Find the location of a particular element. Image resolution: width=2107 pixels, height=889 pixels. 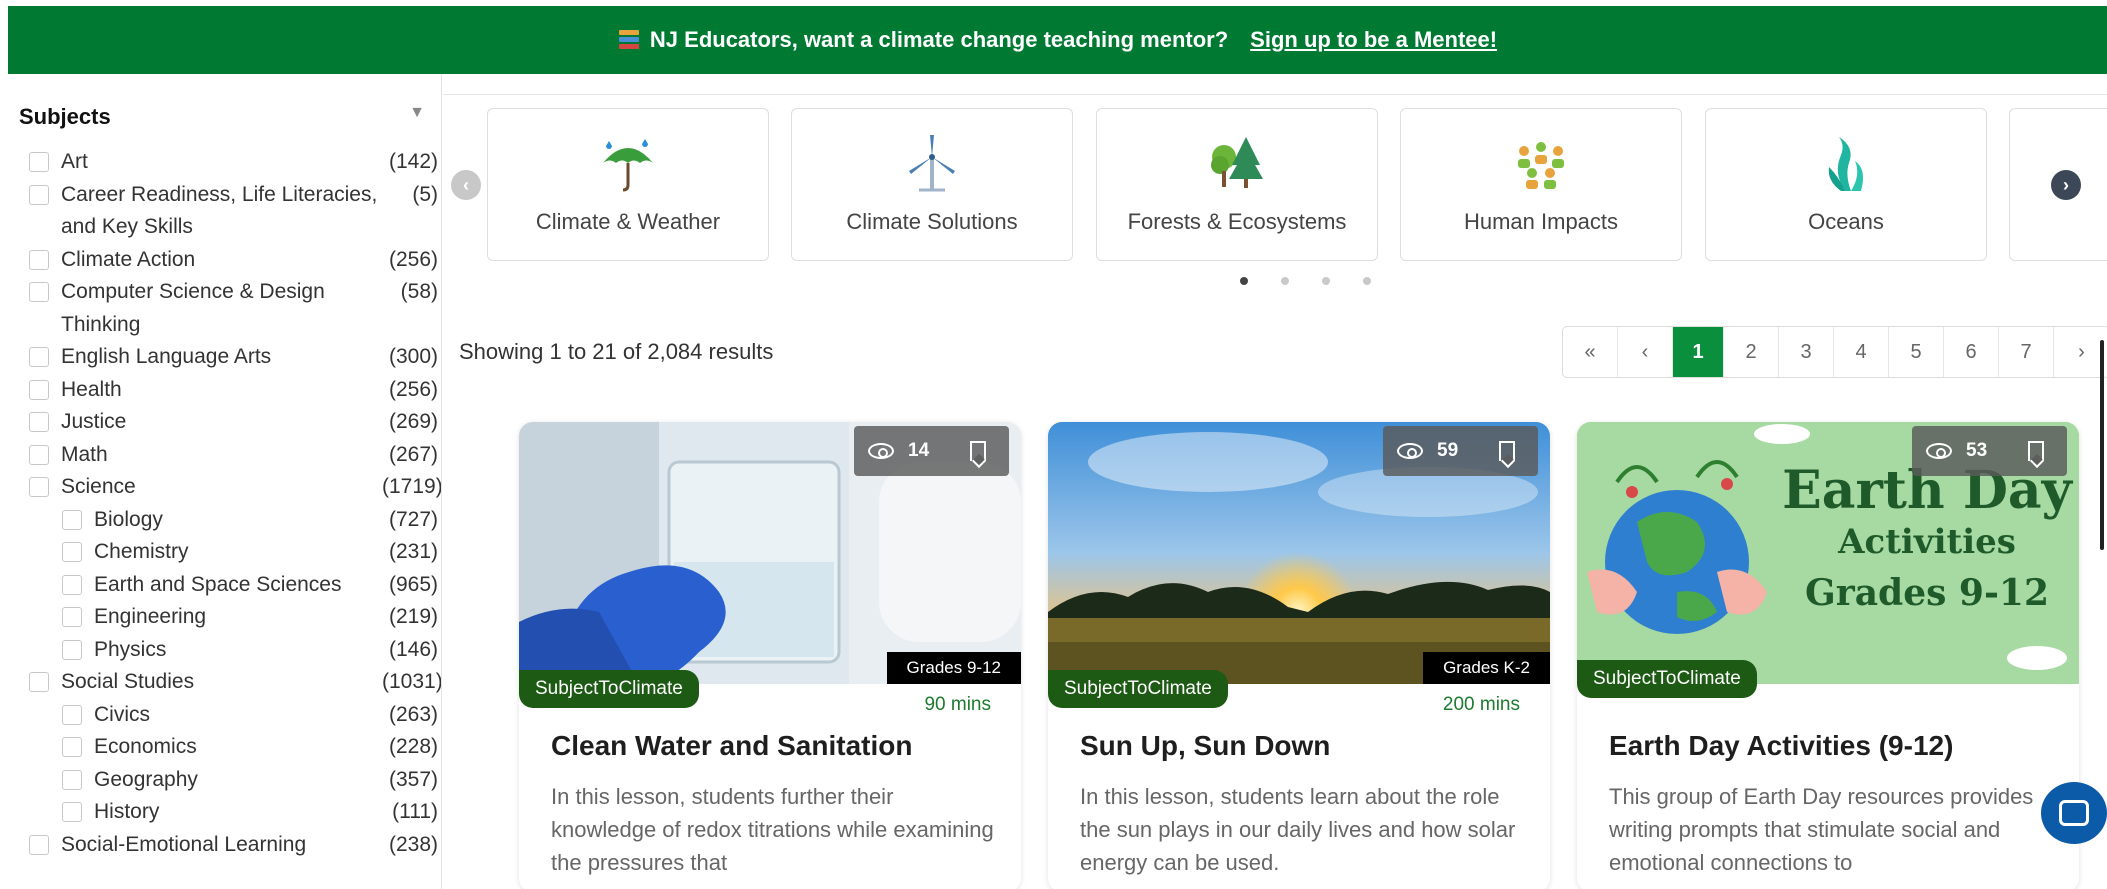

card-image: Earth Day Activities Grades 9-12 53 is located at coordinates (1828, 553).